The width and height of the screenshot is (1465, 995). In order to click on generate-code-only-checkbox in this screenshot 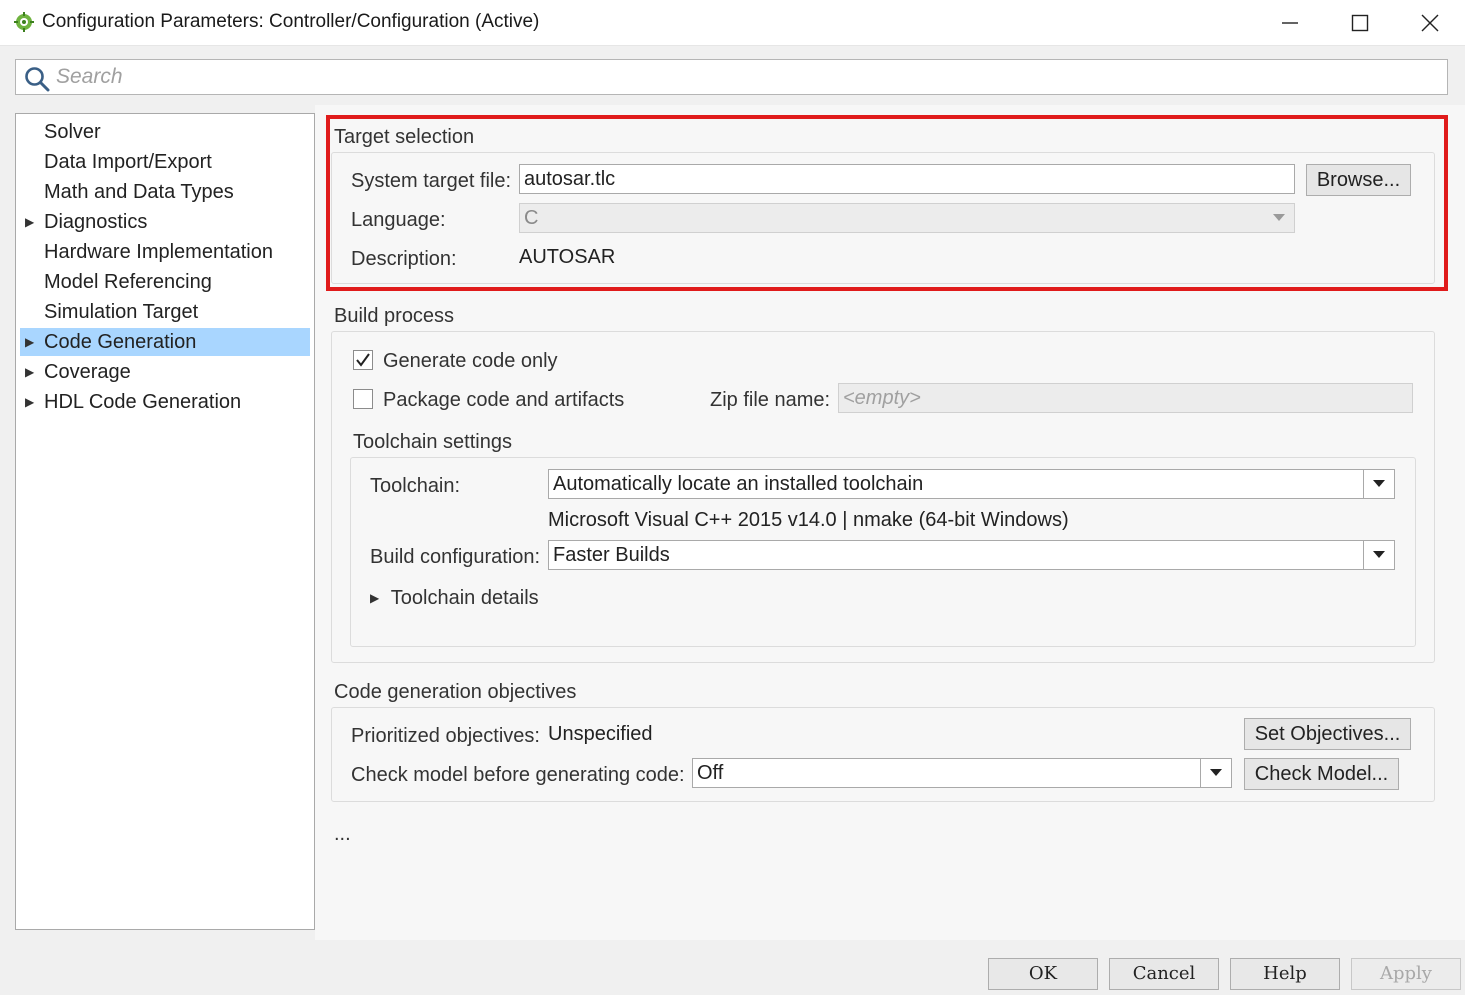, I will do `click(363, 360)`.